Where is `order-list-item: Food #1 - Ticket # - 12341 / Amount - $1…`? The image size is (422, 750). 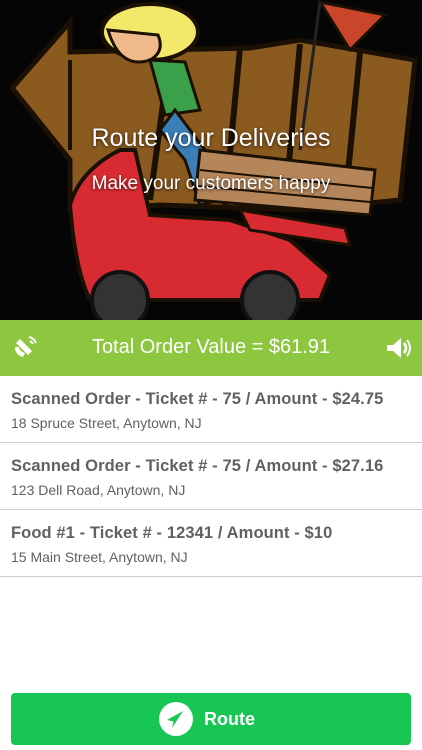 order-list-item: Food #1 - Ticket # - 12341 / Amount - $1… is located at coordinates (211, 543).